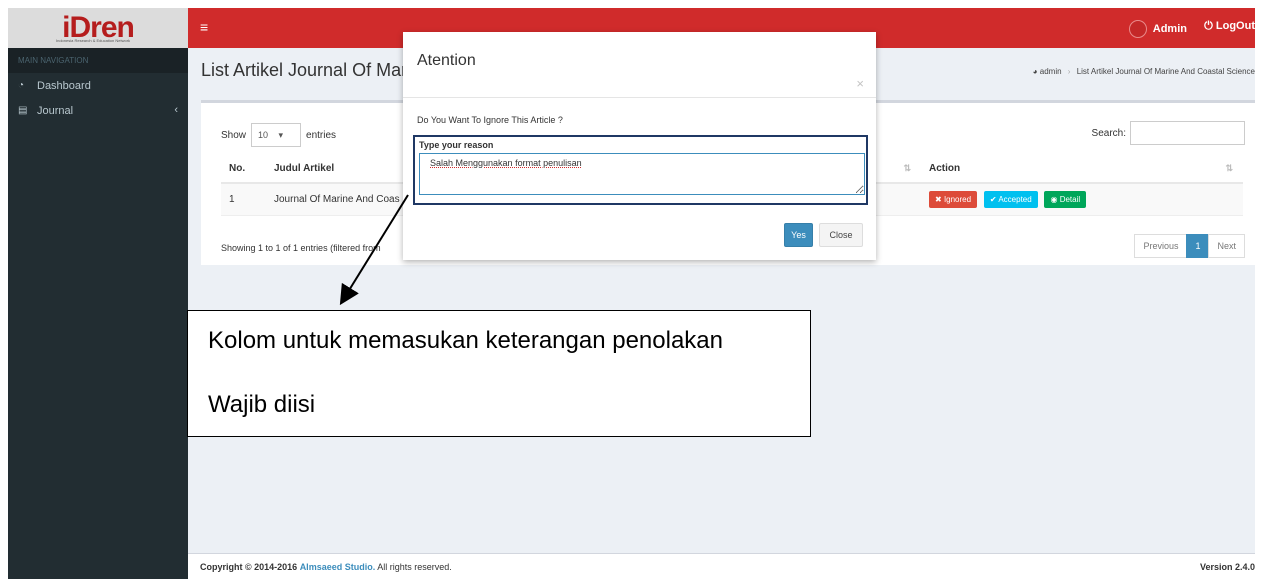 The image size is (1263, 579). What do you see at coordinates (98, 313) in the screenshot?
I see `sidebar: MAIN NAVIGATION ◔ Dashboard ▤ Journal ‹` at bounding box center [98, 313].